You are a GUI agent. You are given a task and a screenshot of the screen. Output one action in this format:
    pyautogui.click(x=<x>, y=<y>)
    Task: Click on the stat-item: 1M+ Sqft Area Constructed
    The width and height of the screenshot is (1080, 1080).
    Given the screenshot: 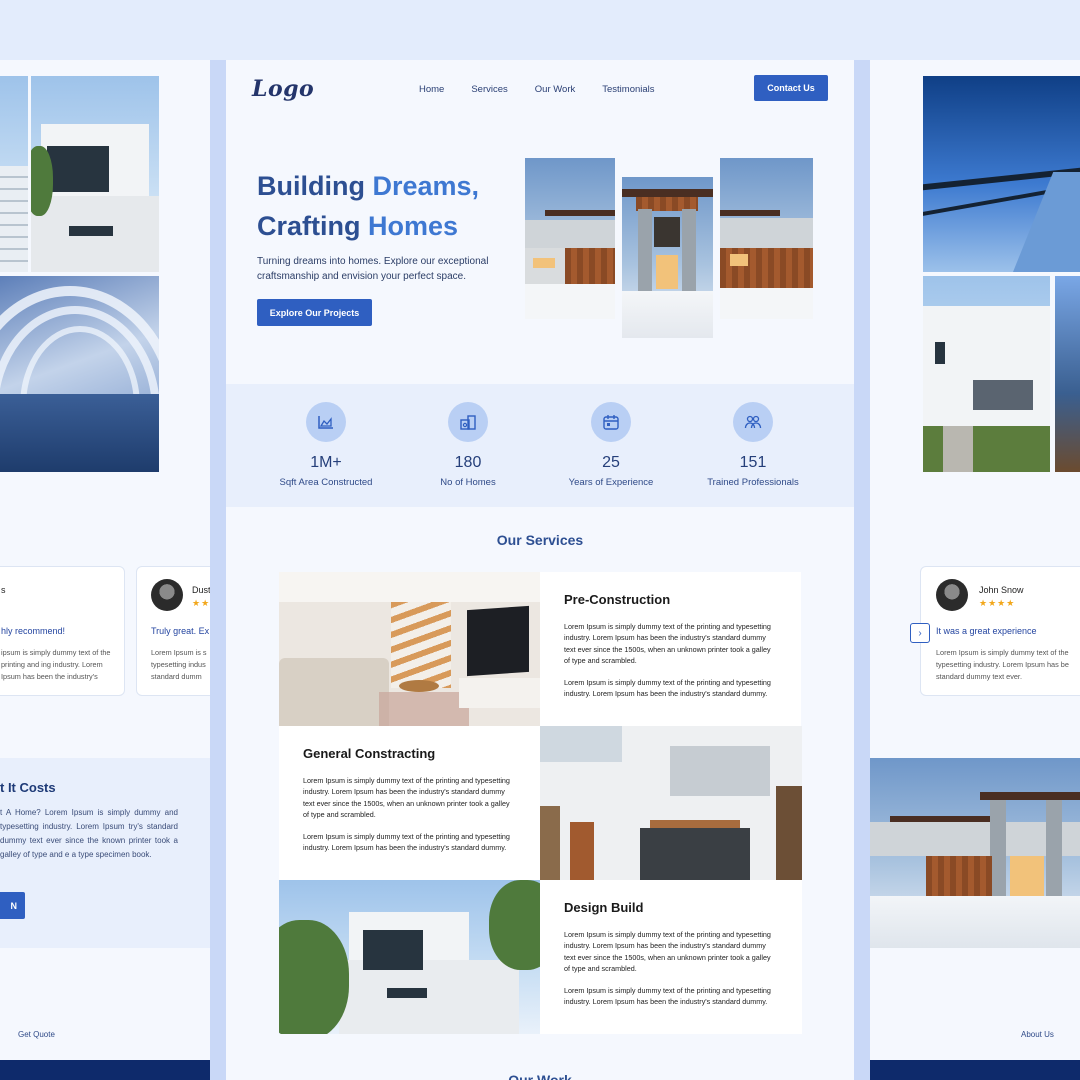 What is the action you would take?
    pyautogui.click(x=326, y=436)
    